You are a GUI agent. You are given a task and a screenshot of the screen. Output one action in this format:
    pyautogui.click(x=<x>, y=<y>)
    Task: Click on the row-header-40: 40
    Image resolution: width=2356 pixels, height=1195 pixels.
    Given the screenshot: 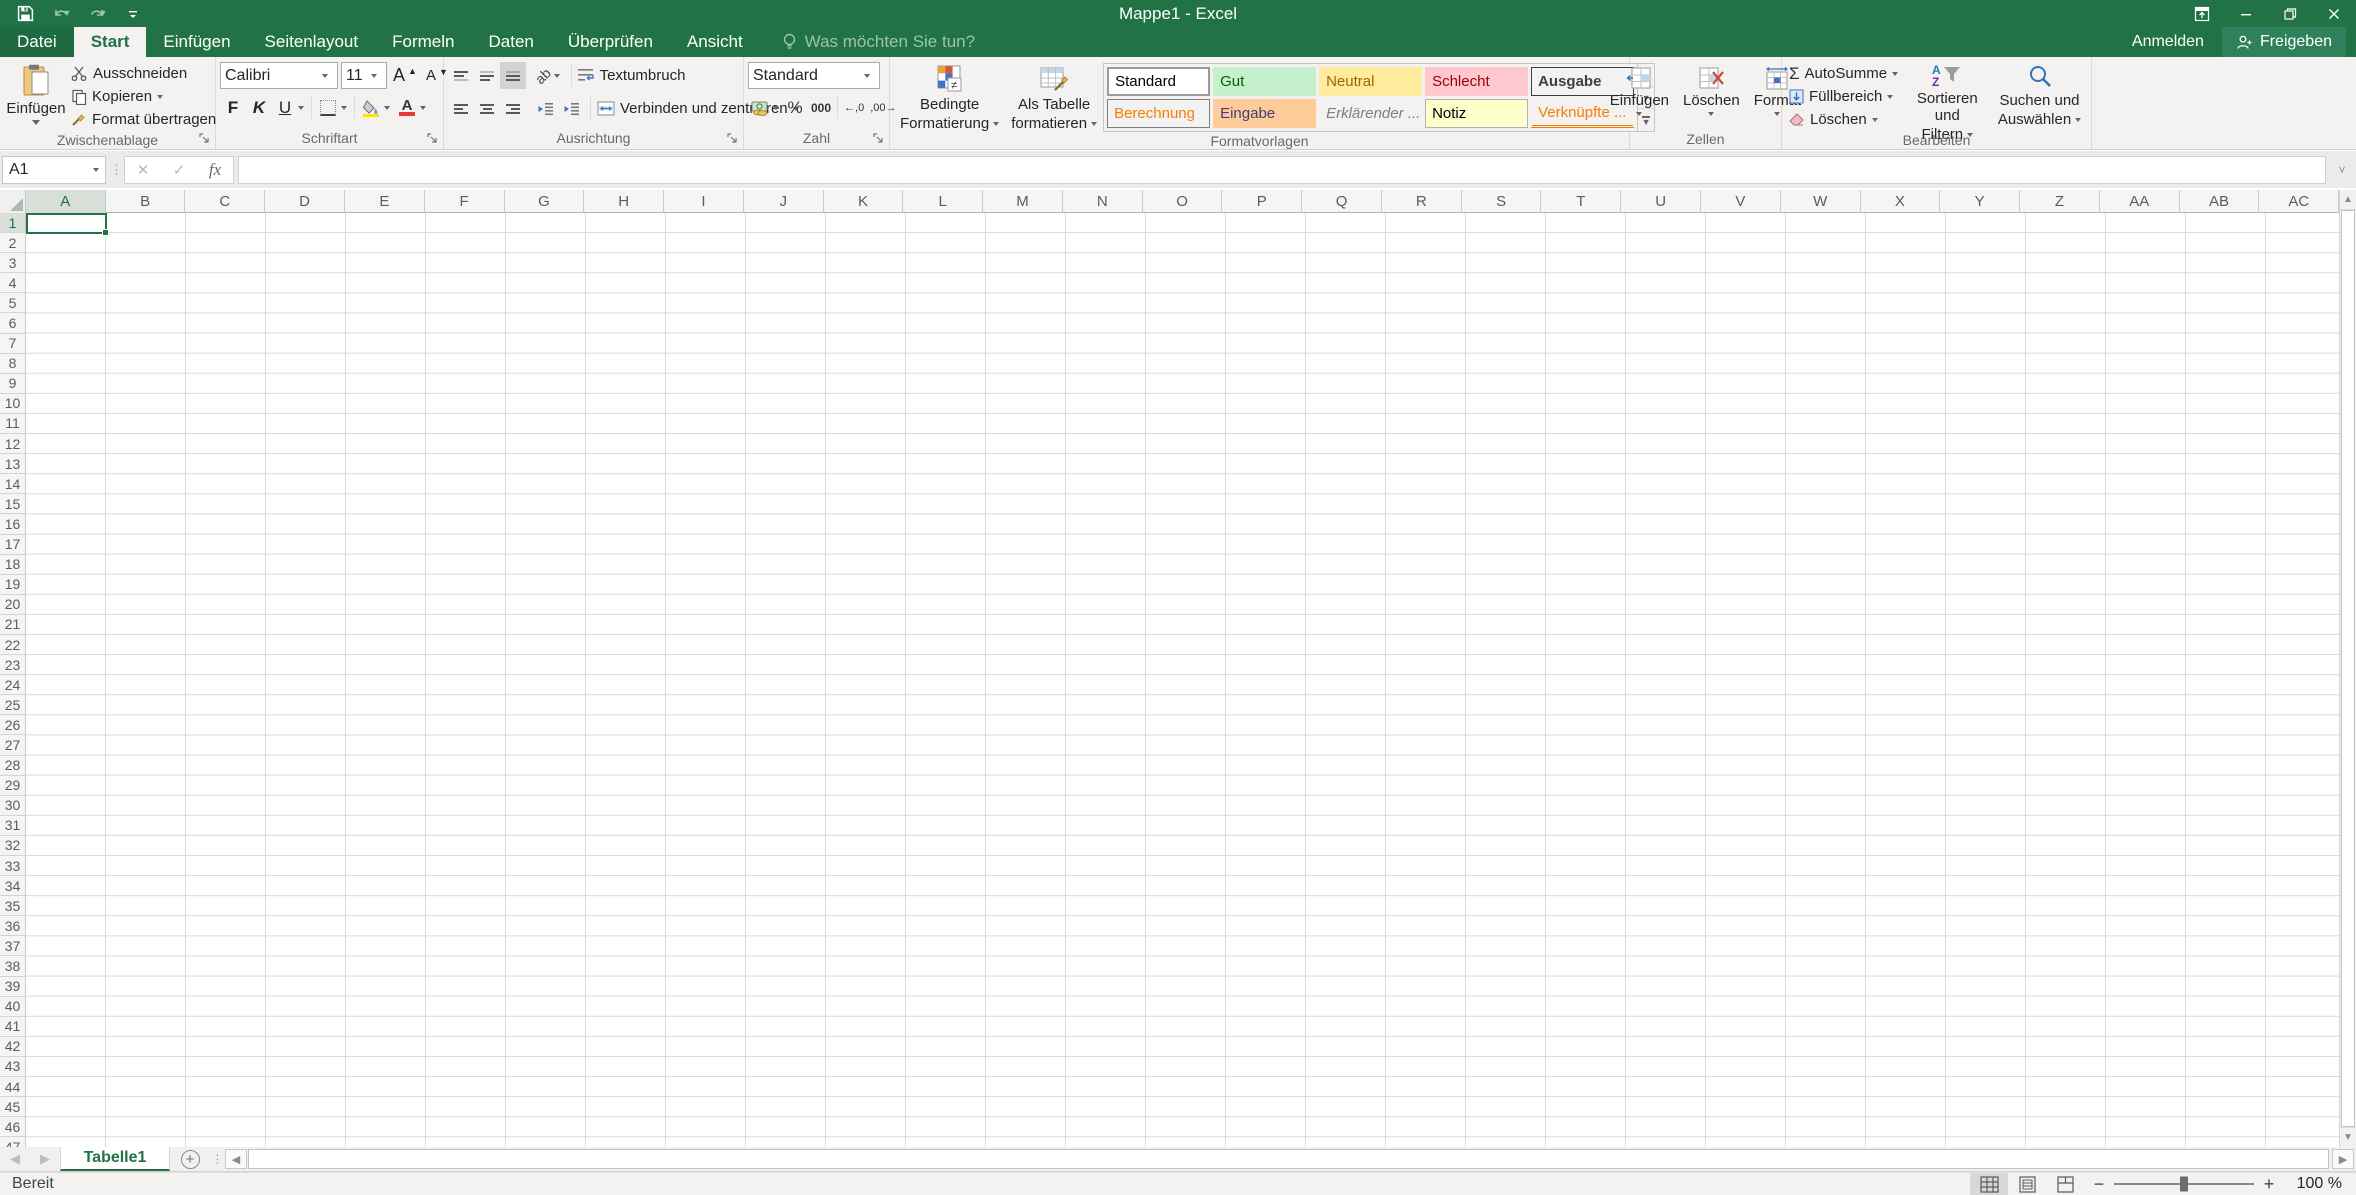 What is the action you would take?
    pyautogui.click(x=12, y=1007)
    